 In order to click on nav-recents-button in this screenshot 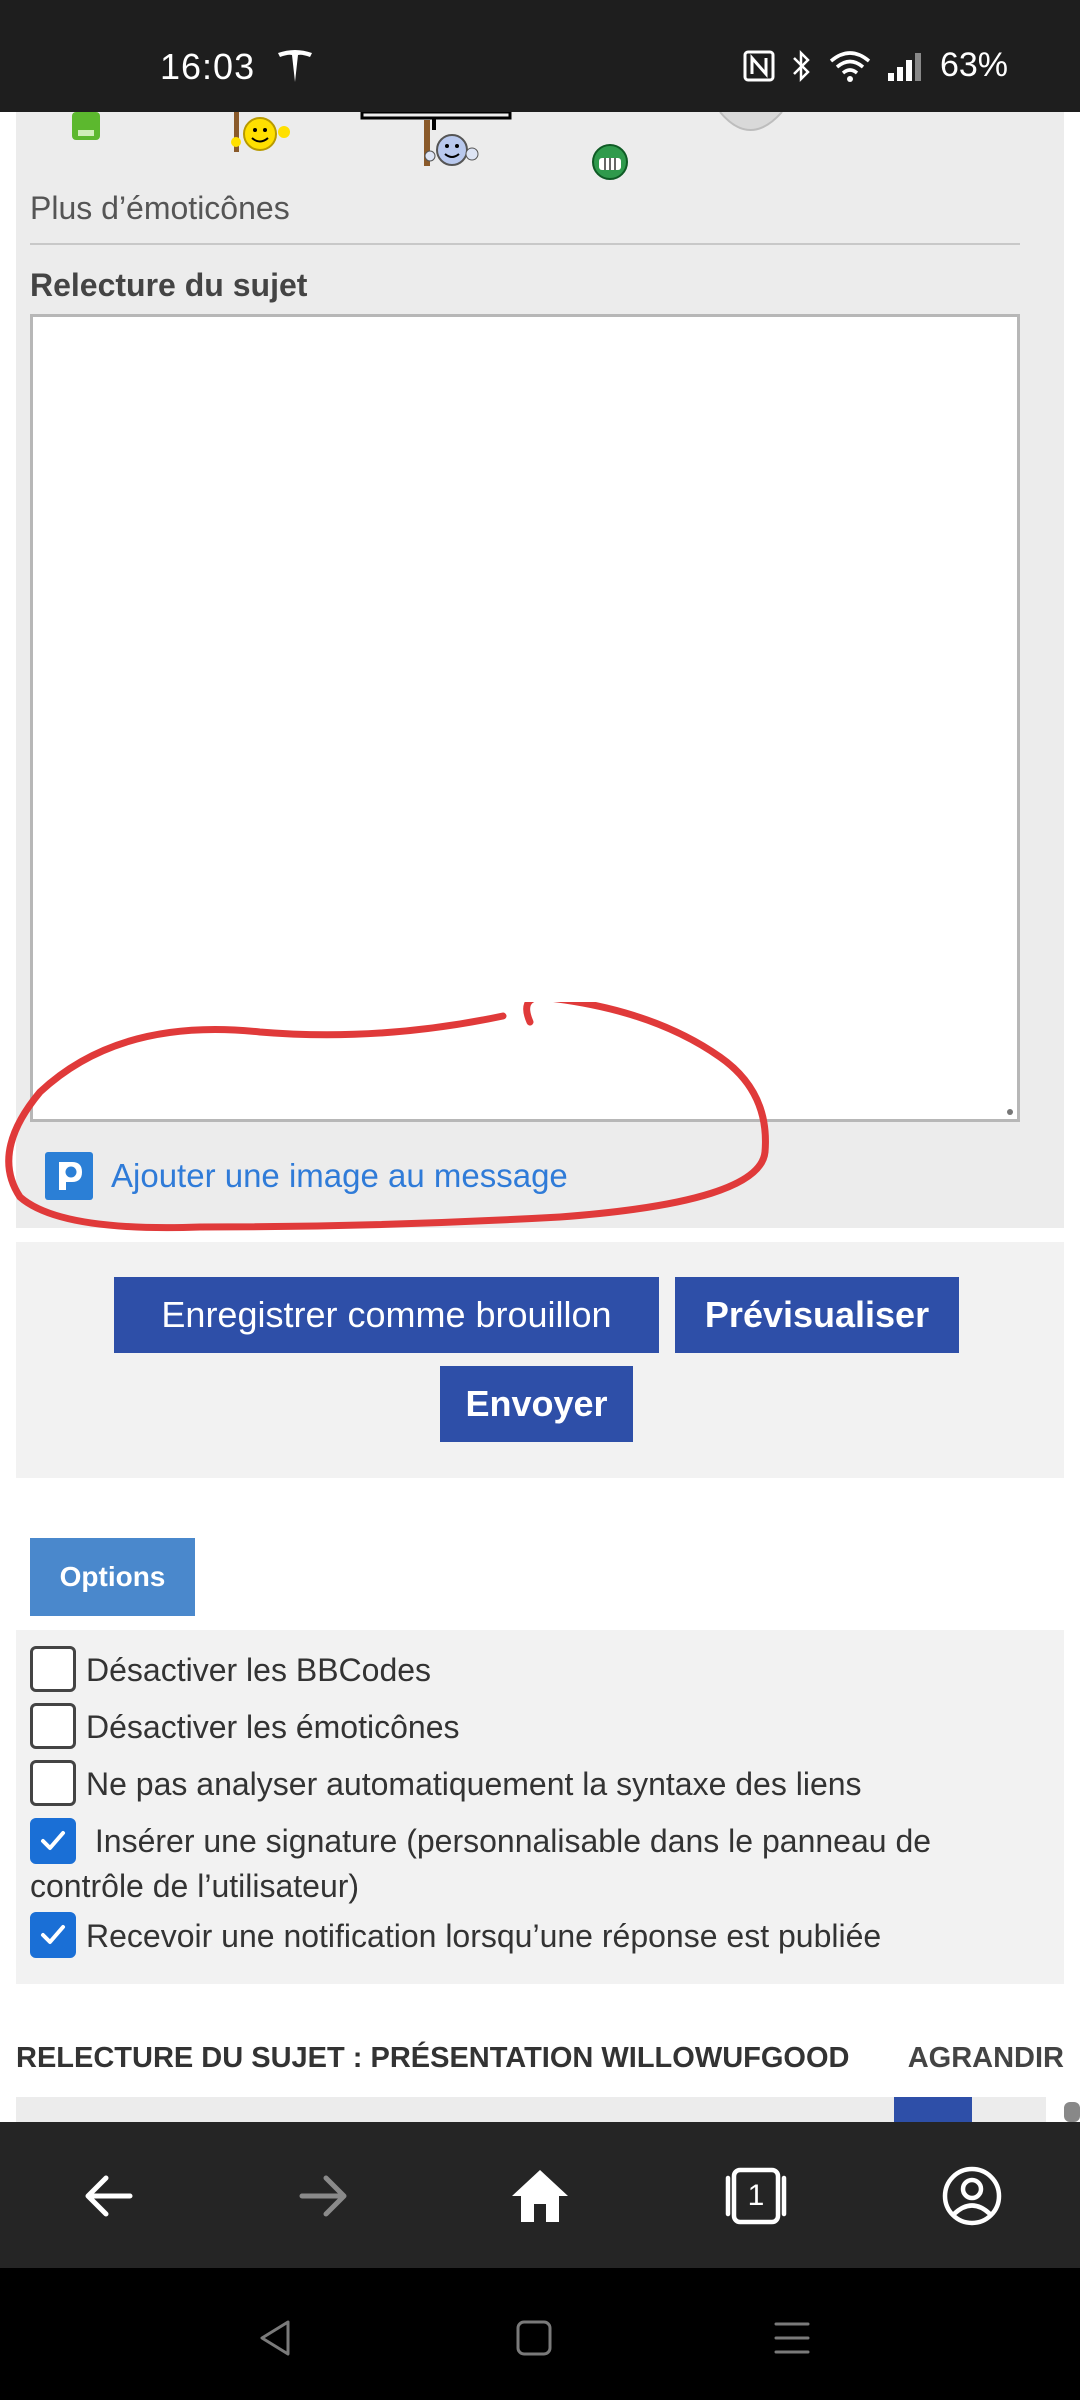, I will do `click(792, 2338)`.